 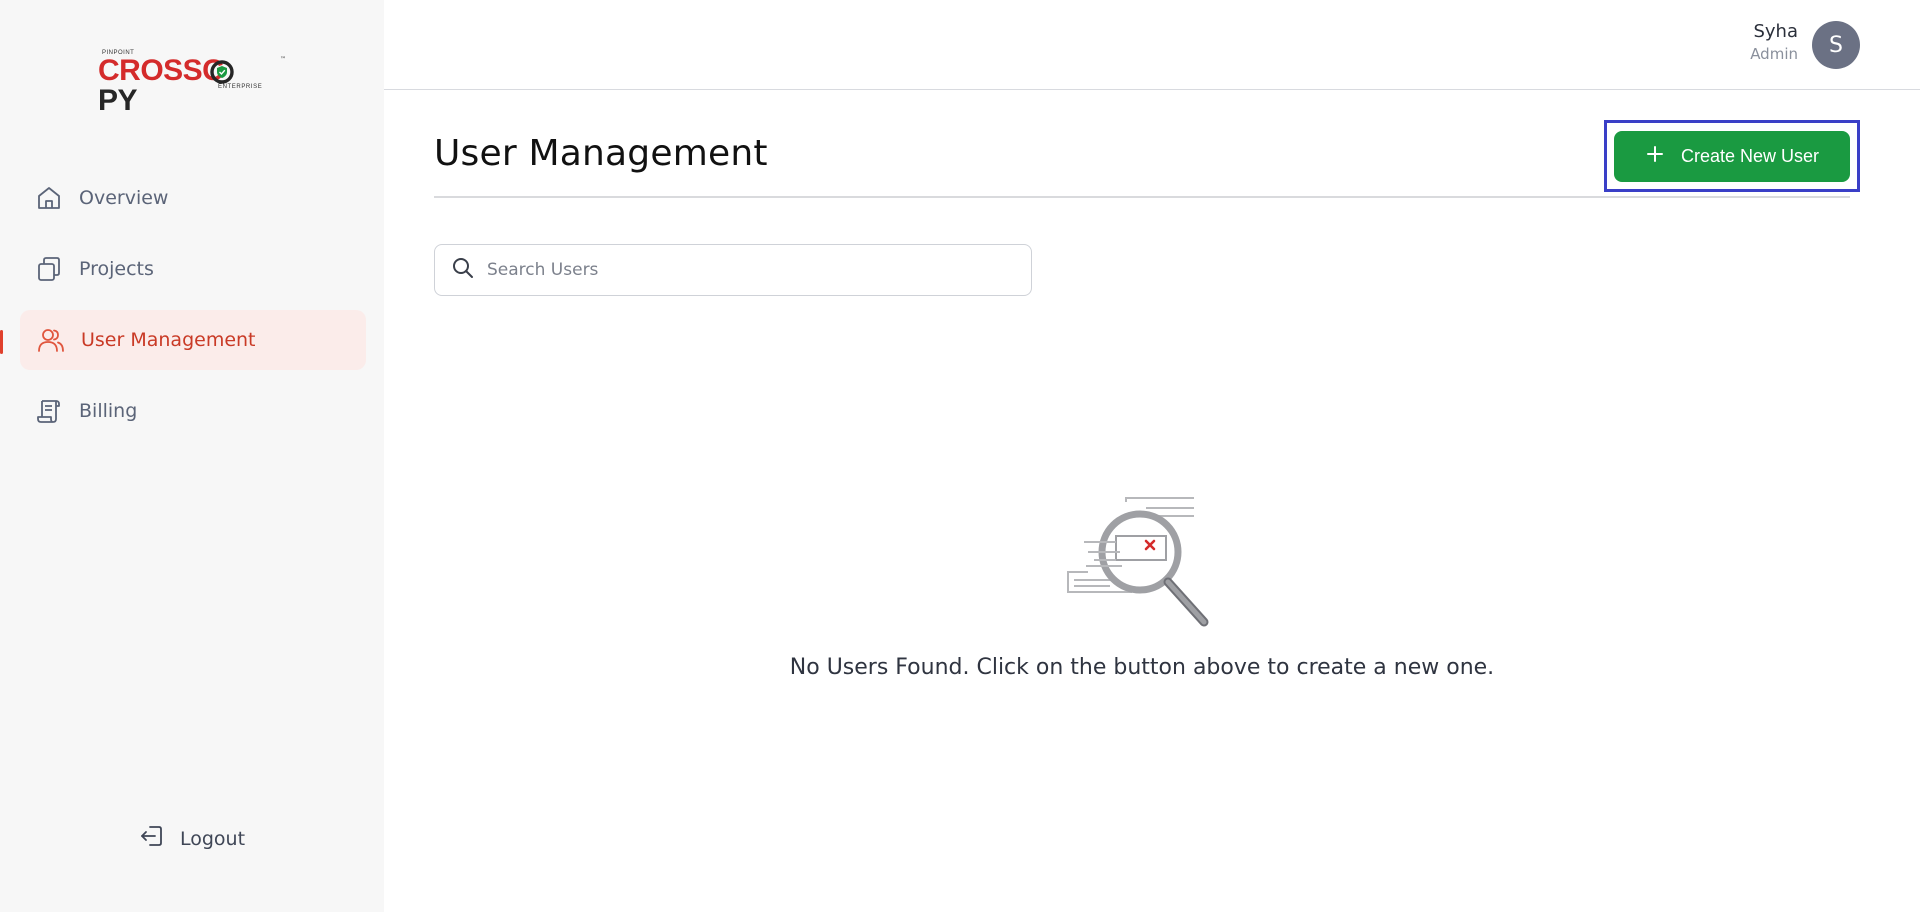 I want to click on title-divider, so click(x=1142, y=197).